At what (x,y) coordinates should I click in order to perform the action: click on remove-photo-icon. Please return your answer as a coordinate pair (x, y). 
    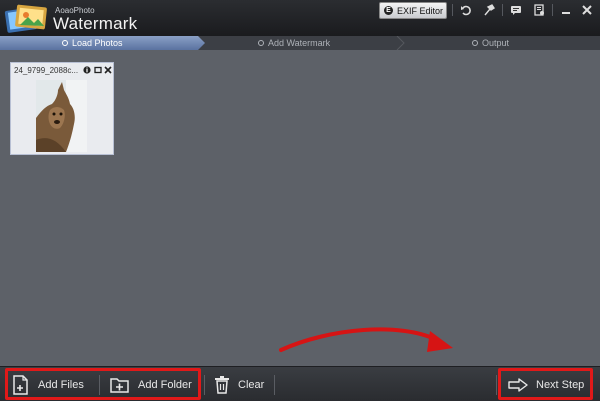
    Looking at the image, I should click on (108, 70).